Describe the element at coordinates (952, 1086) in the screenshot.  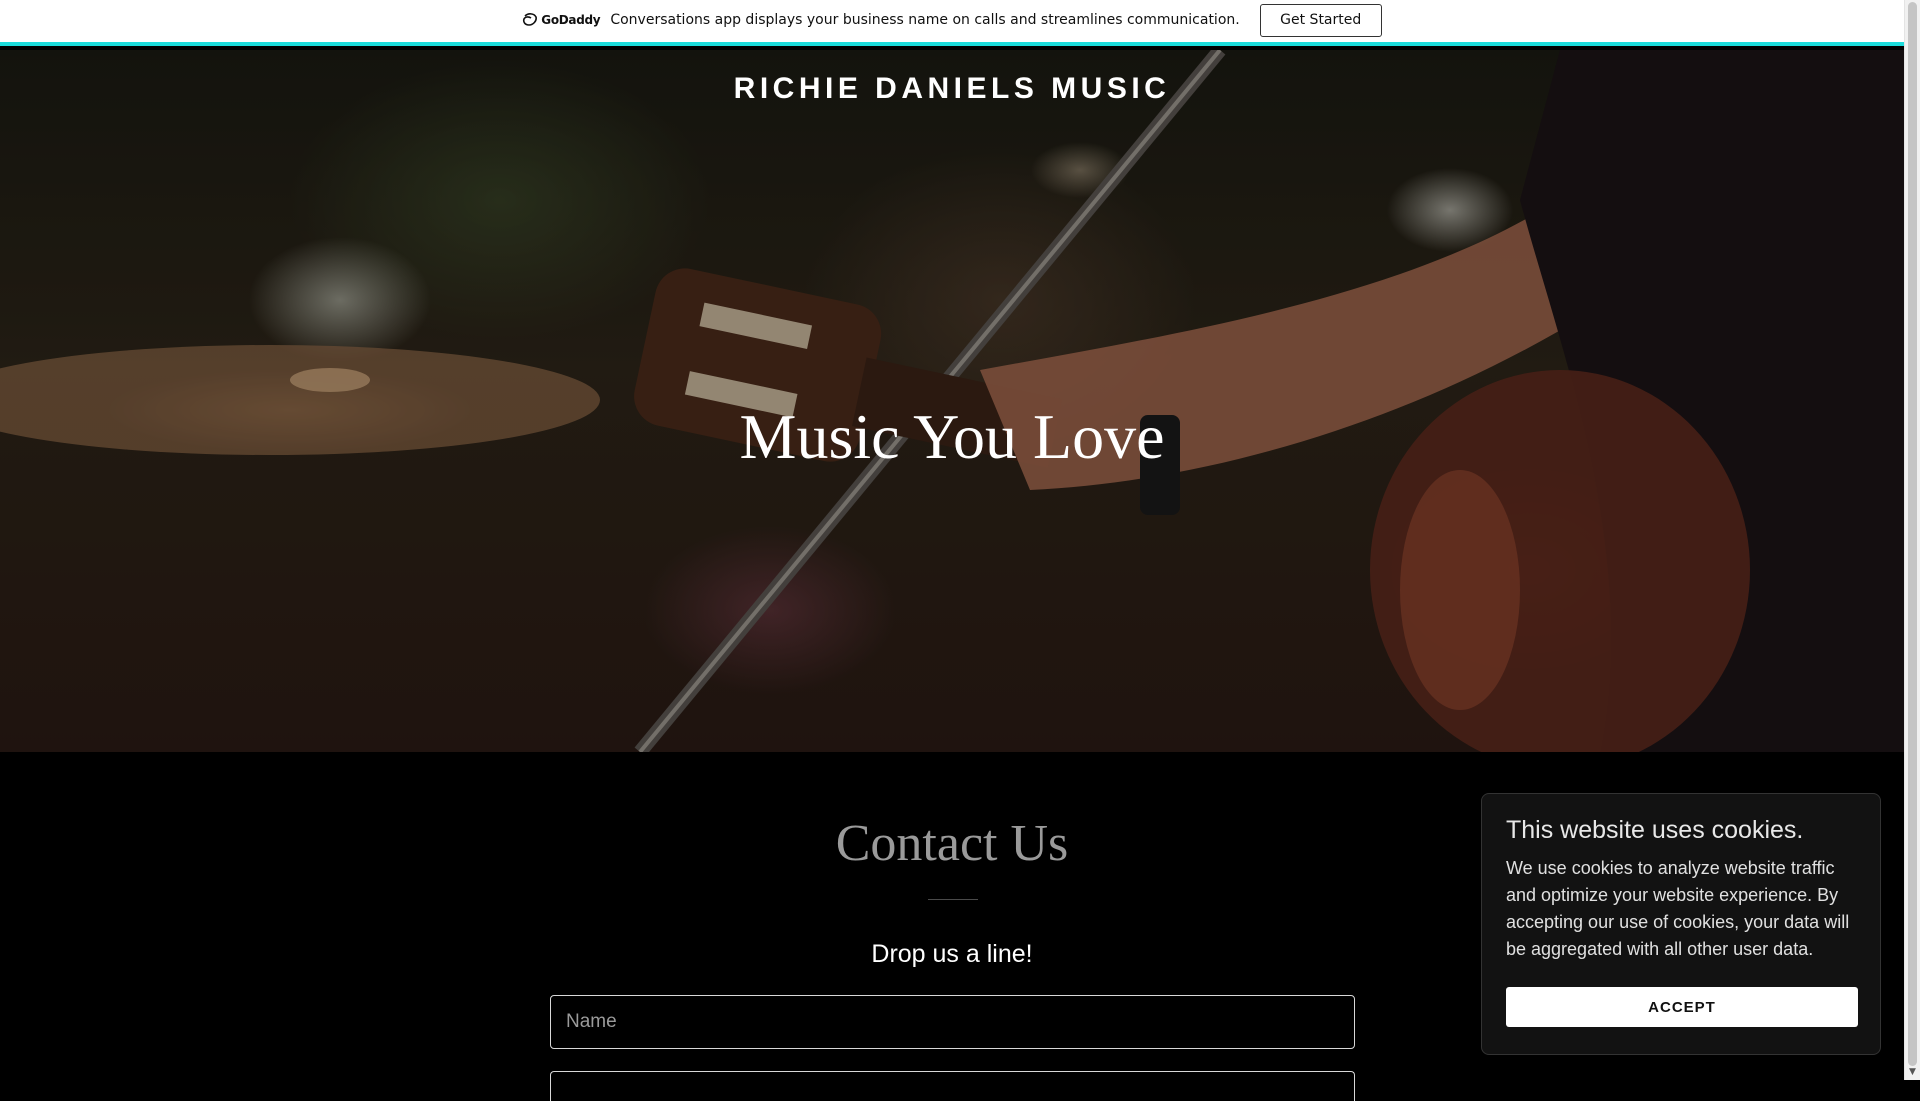
I see `email-input` at that location.